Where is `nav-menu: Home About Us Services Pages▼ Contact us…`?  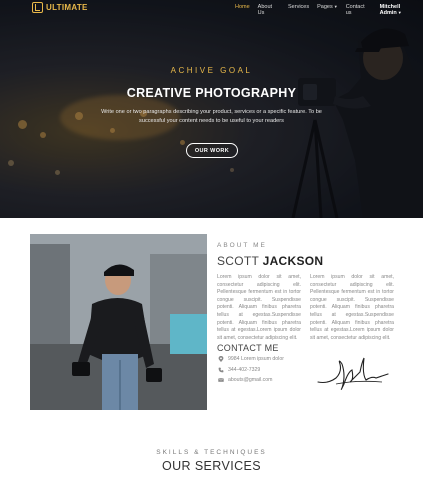
nav-menu: Home About Us Services Pages▼ Contact us… is located at coordinates (329, 10).